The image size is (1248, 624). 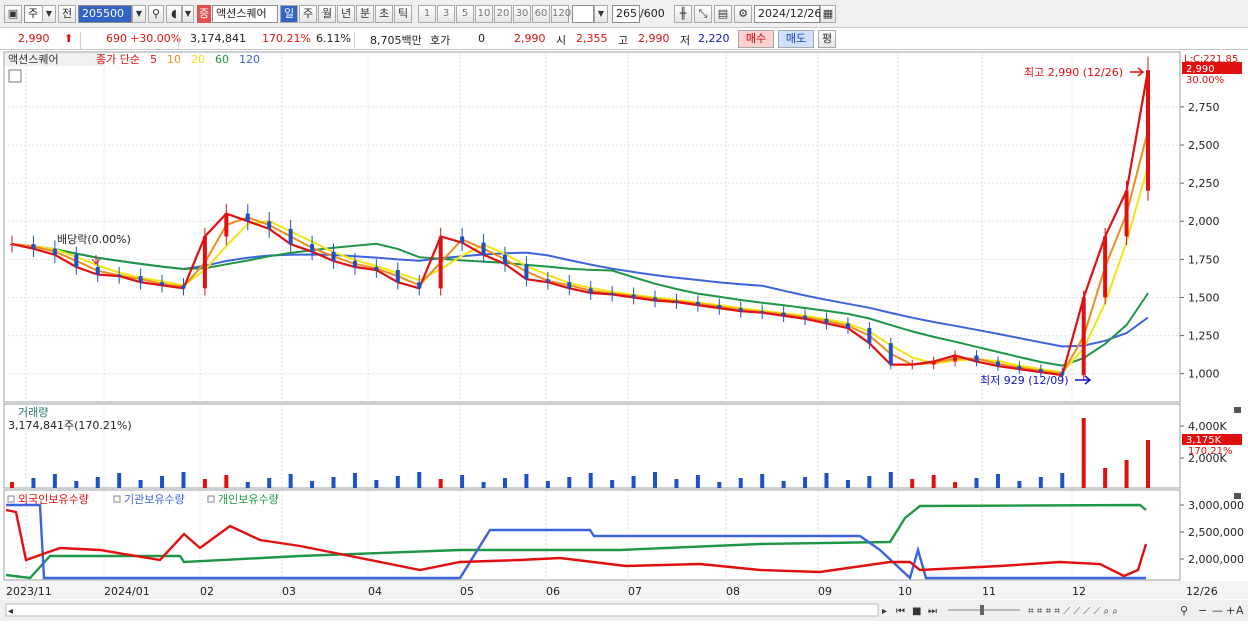 What do you see at coordinates (1217, 610) in the screenshot?
I see `zoom-line-icon: —` at bounding box center [1217, 610].